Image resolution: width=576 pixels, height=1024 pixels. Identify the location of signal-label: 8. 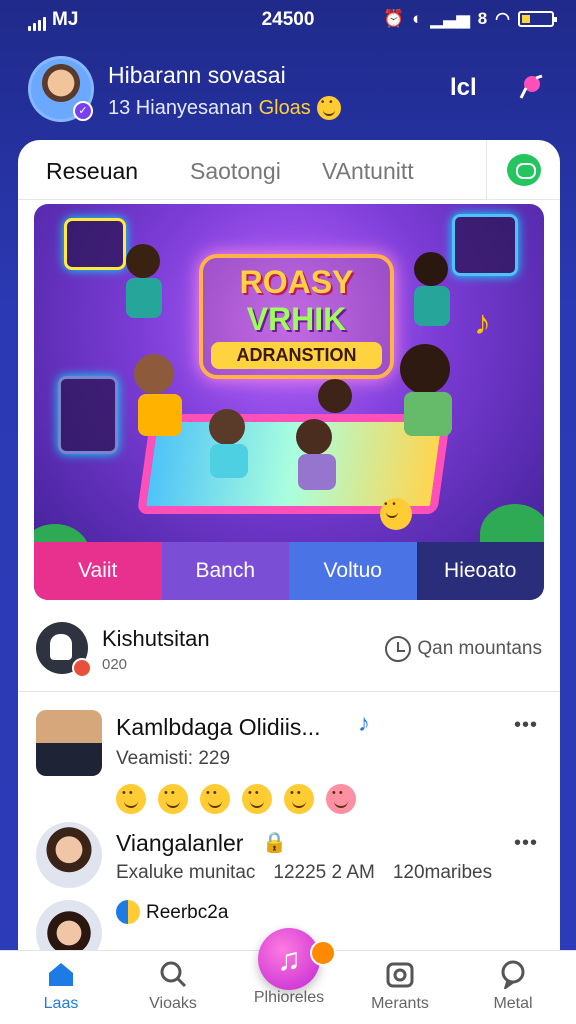
(482, 18).